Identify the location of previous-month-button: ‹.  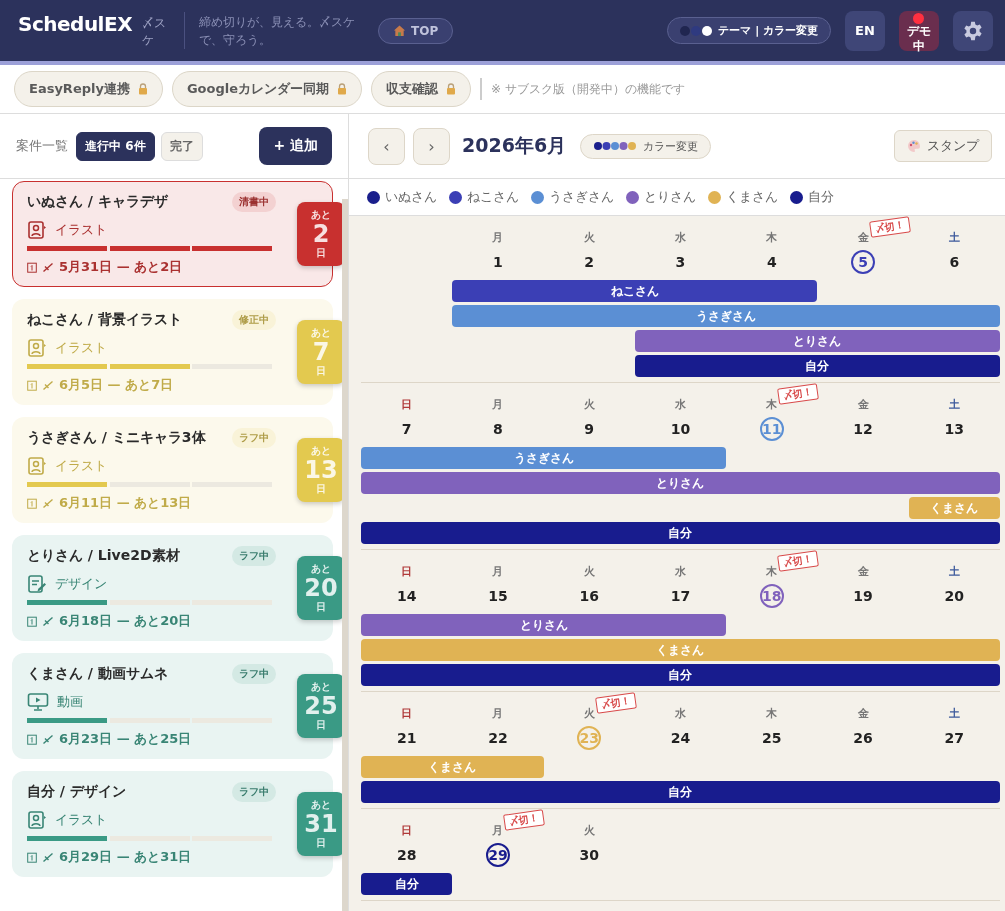
(386, 146).